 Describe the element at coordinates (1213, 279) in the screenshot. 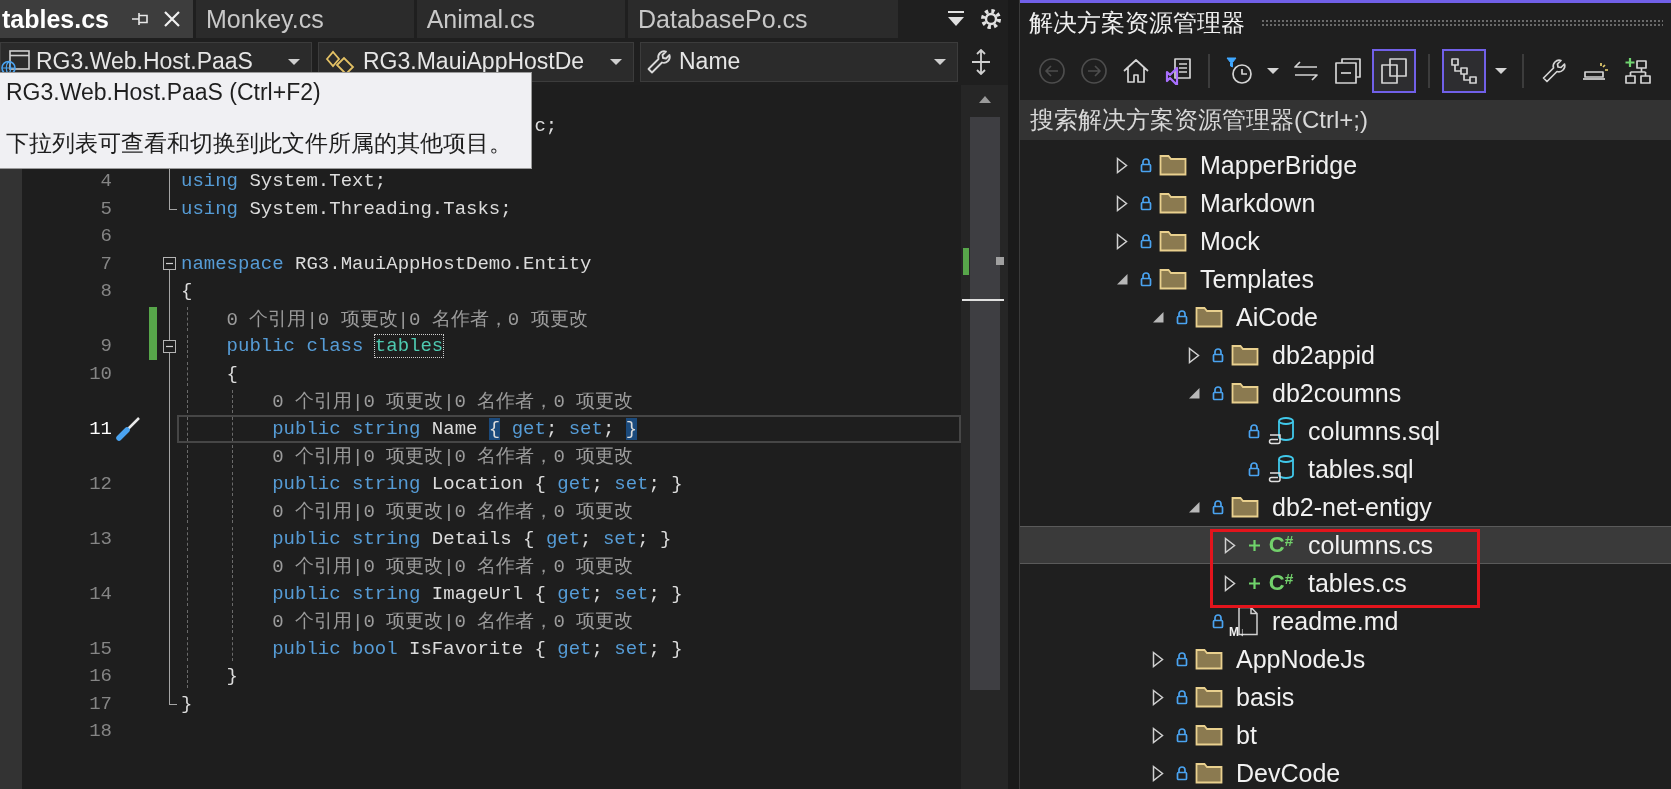

I see `tree-item: Templates` at that location.